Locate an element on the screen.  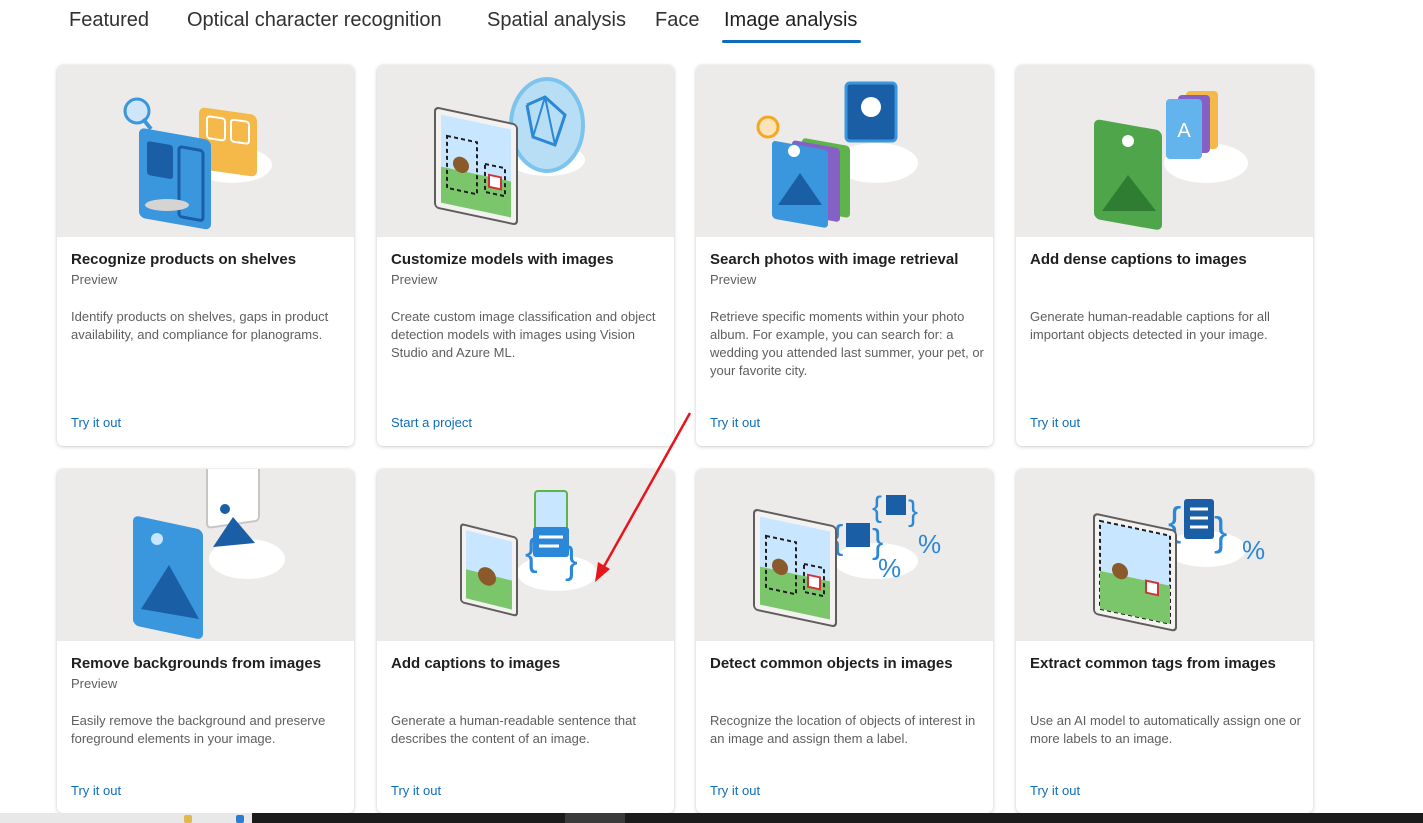
custom-model-icon is located at coordinates (525, 151).